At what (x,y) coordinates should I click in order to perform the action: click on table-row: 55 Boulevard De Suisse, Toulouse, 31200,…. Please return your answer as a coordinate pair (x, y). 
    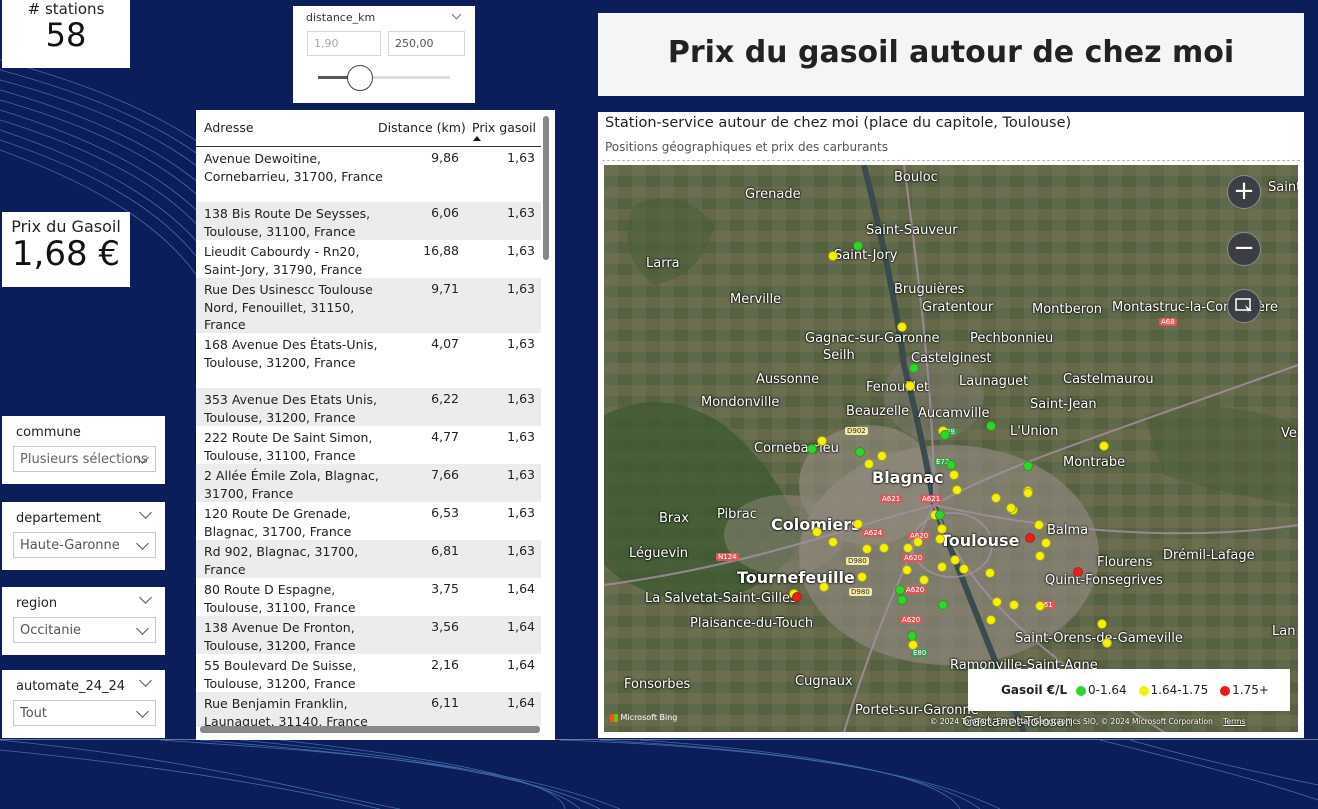
    Looking at the image, I should click on (368, 673).